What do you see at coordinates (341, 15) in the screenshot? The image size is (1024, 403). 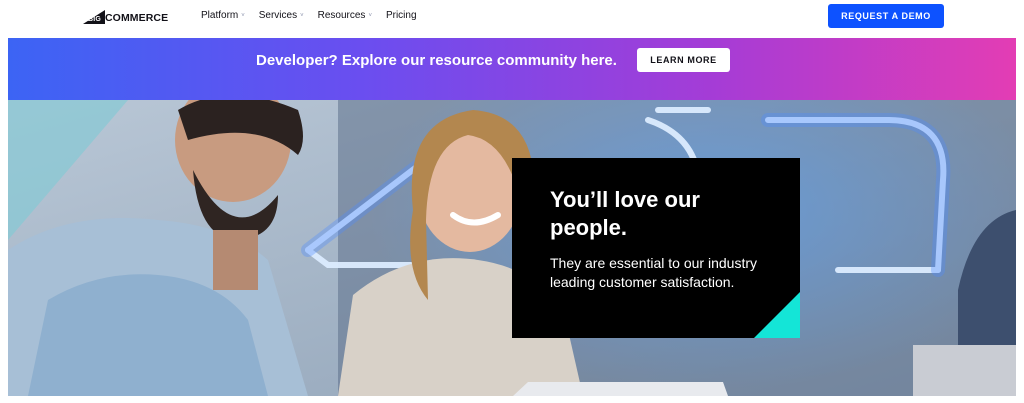 I see `nav-label: Resources` at bounding box center [341, 15].